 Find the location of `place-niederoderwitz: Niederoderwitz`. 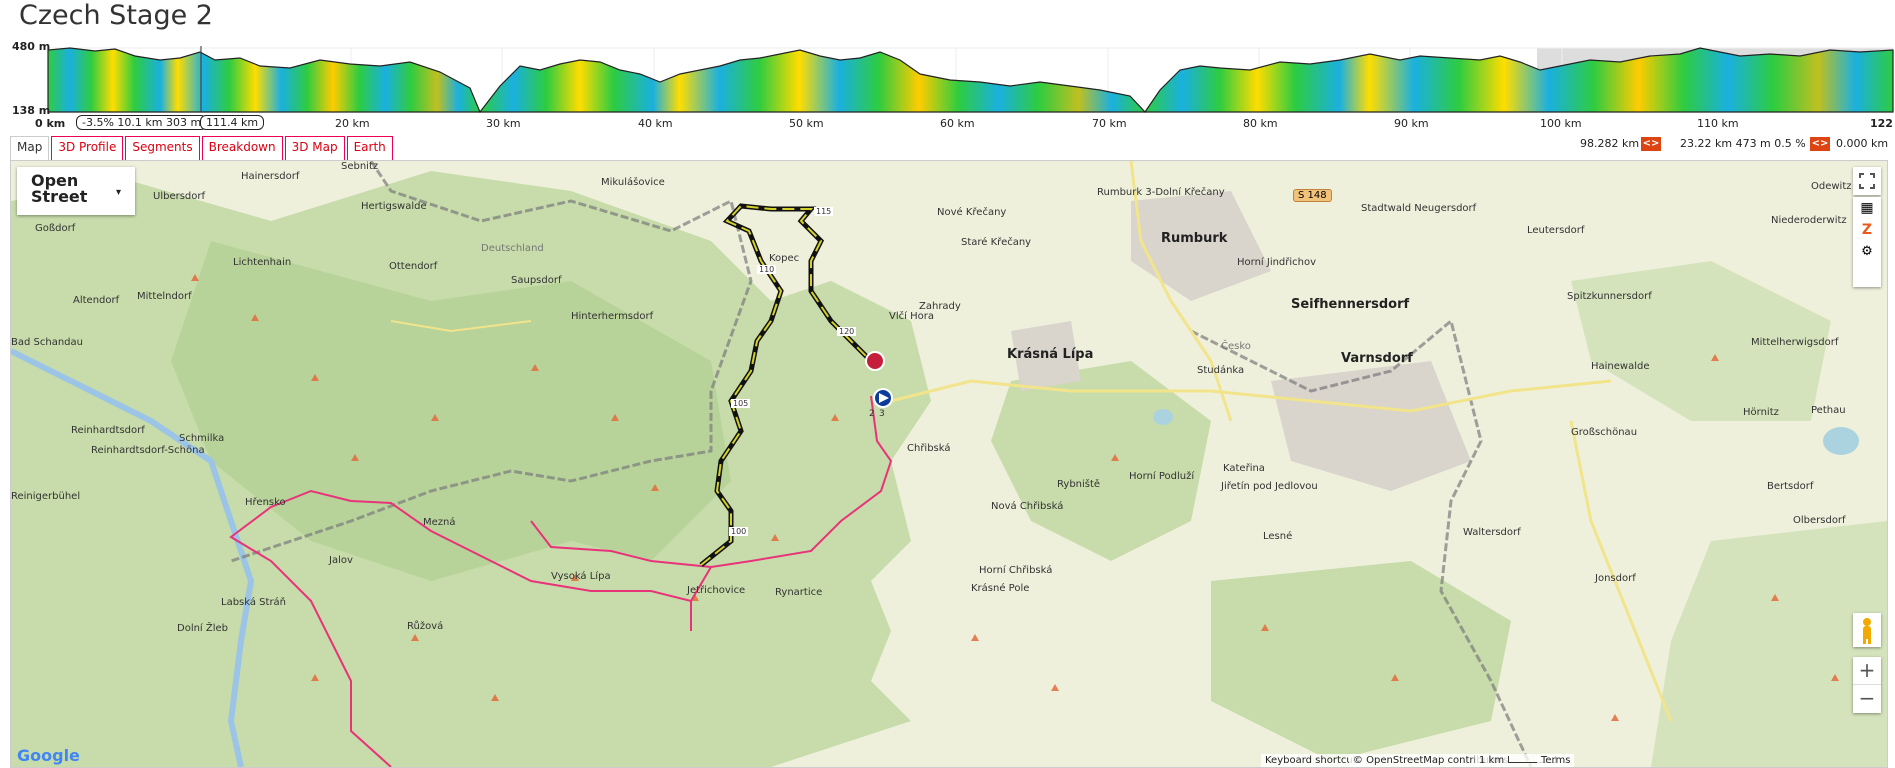

place-niederoderwitz: Niederoderwitz is located at coordinates (1809, 220).